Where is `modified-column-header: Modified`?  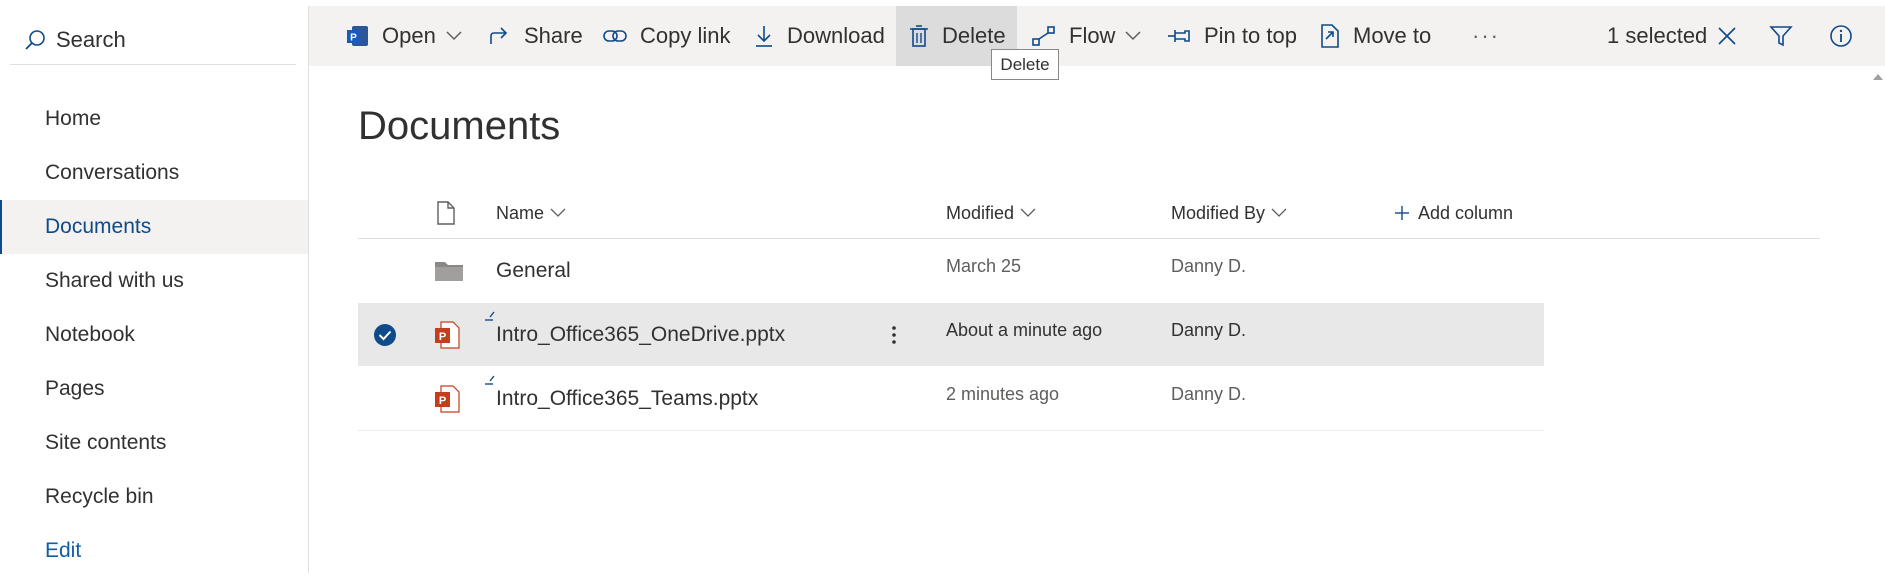
modified-column-header: Modified is located at coordinates (991, 213).